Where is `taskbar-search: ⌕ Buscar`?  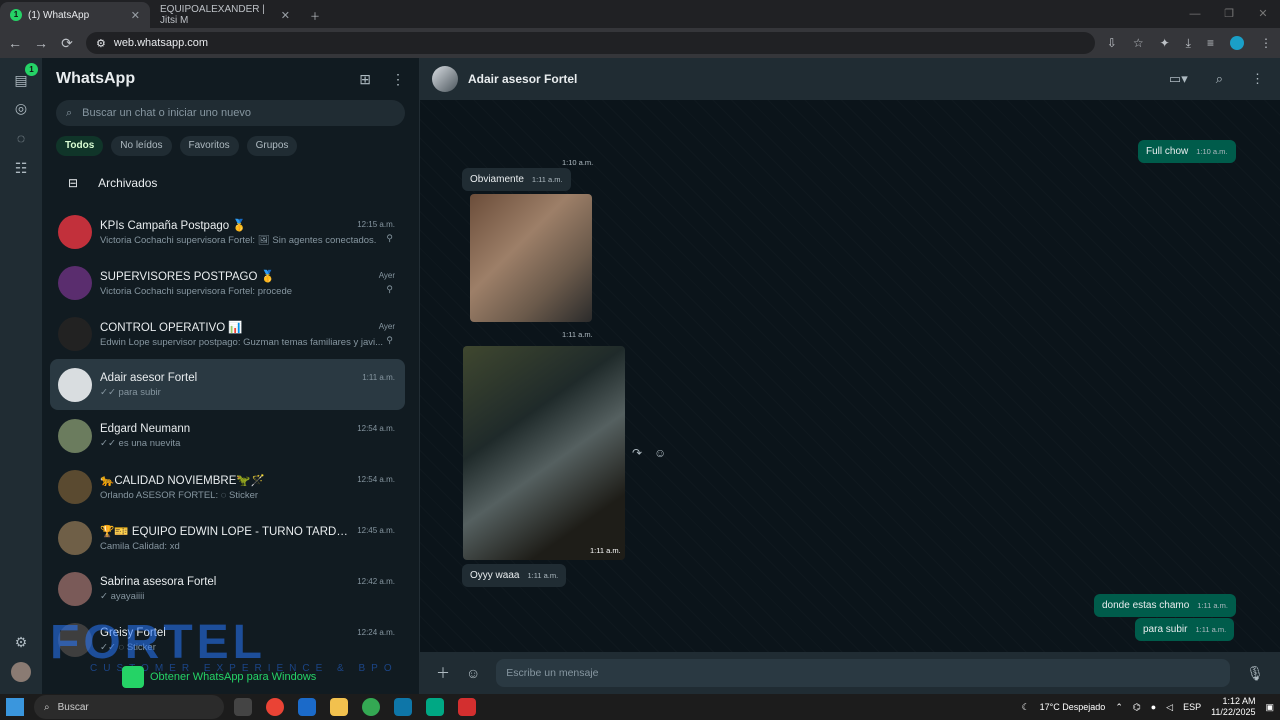 taskbar-search: ⌕ Buscar is located at coordinates (129, 707).